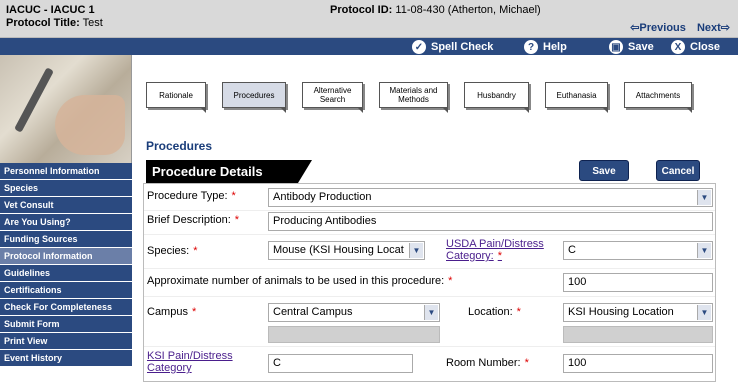  Describe the element at coordinates (66, 256) in the screenshot. I see `sidebar-item-protocol-info: Protocol Information` at that location.